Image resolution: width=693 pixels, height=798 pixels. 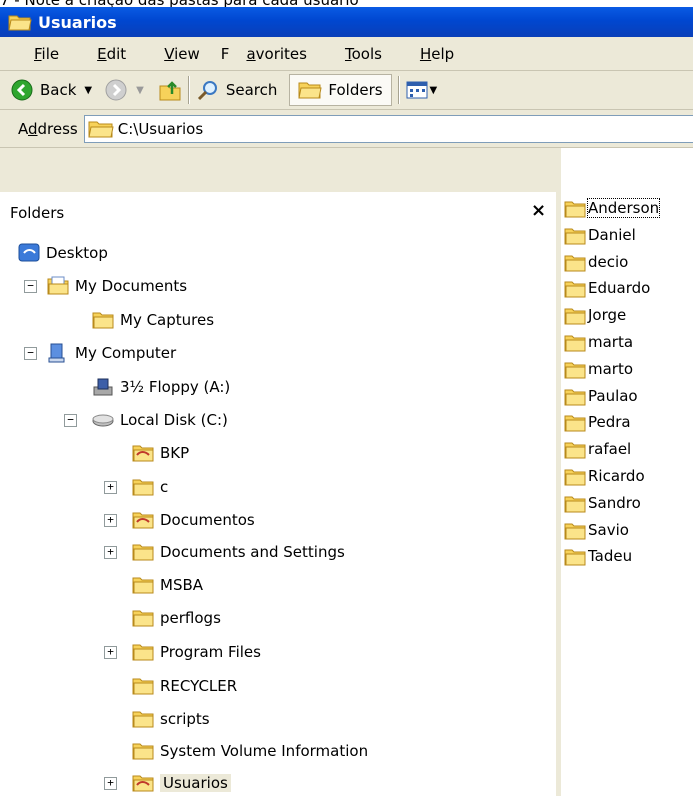 I want to click on up-folder-button, so click(x=170, y=90).